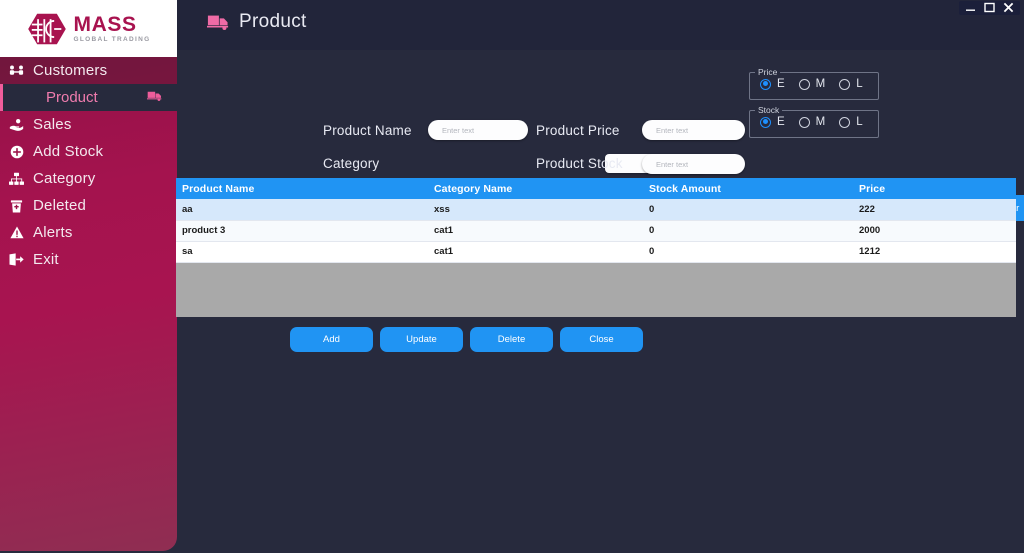 The image size is (1024, 553). Describe the element at coordinates (466, 339) in the screenshot. I see `action-button-row: Add Update Delete Close` at that location.